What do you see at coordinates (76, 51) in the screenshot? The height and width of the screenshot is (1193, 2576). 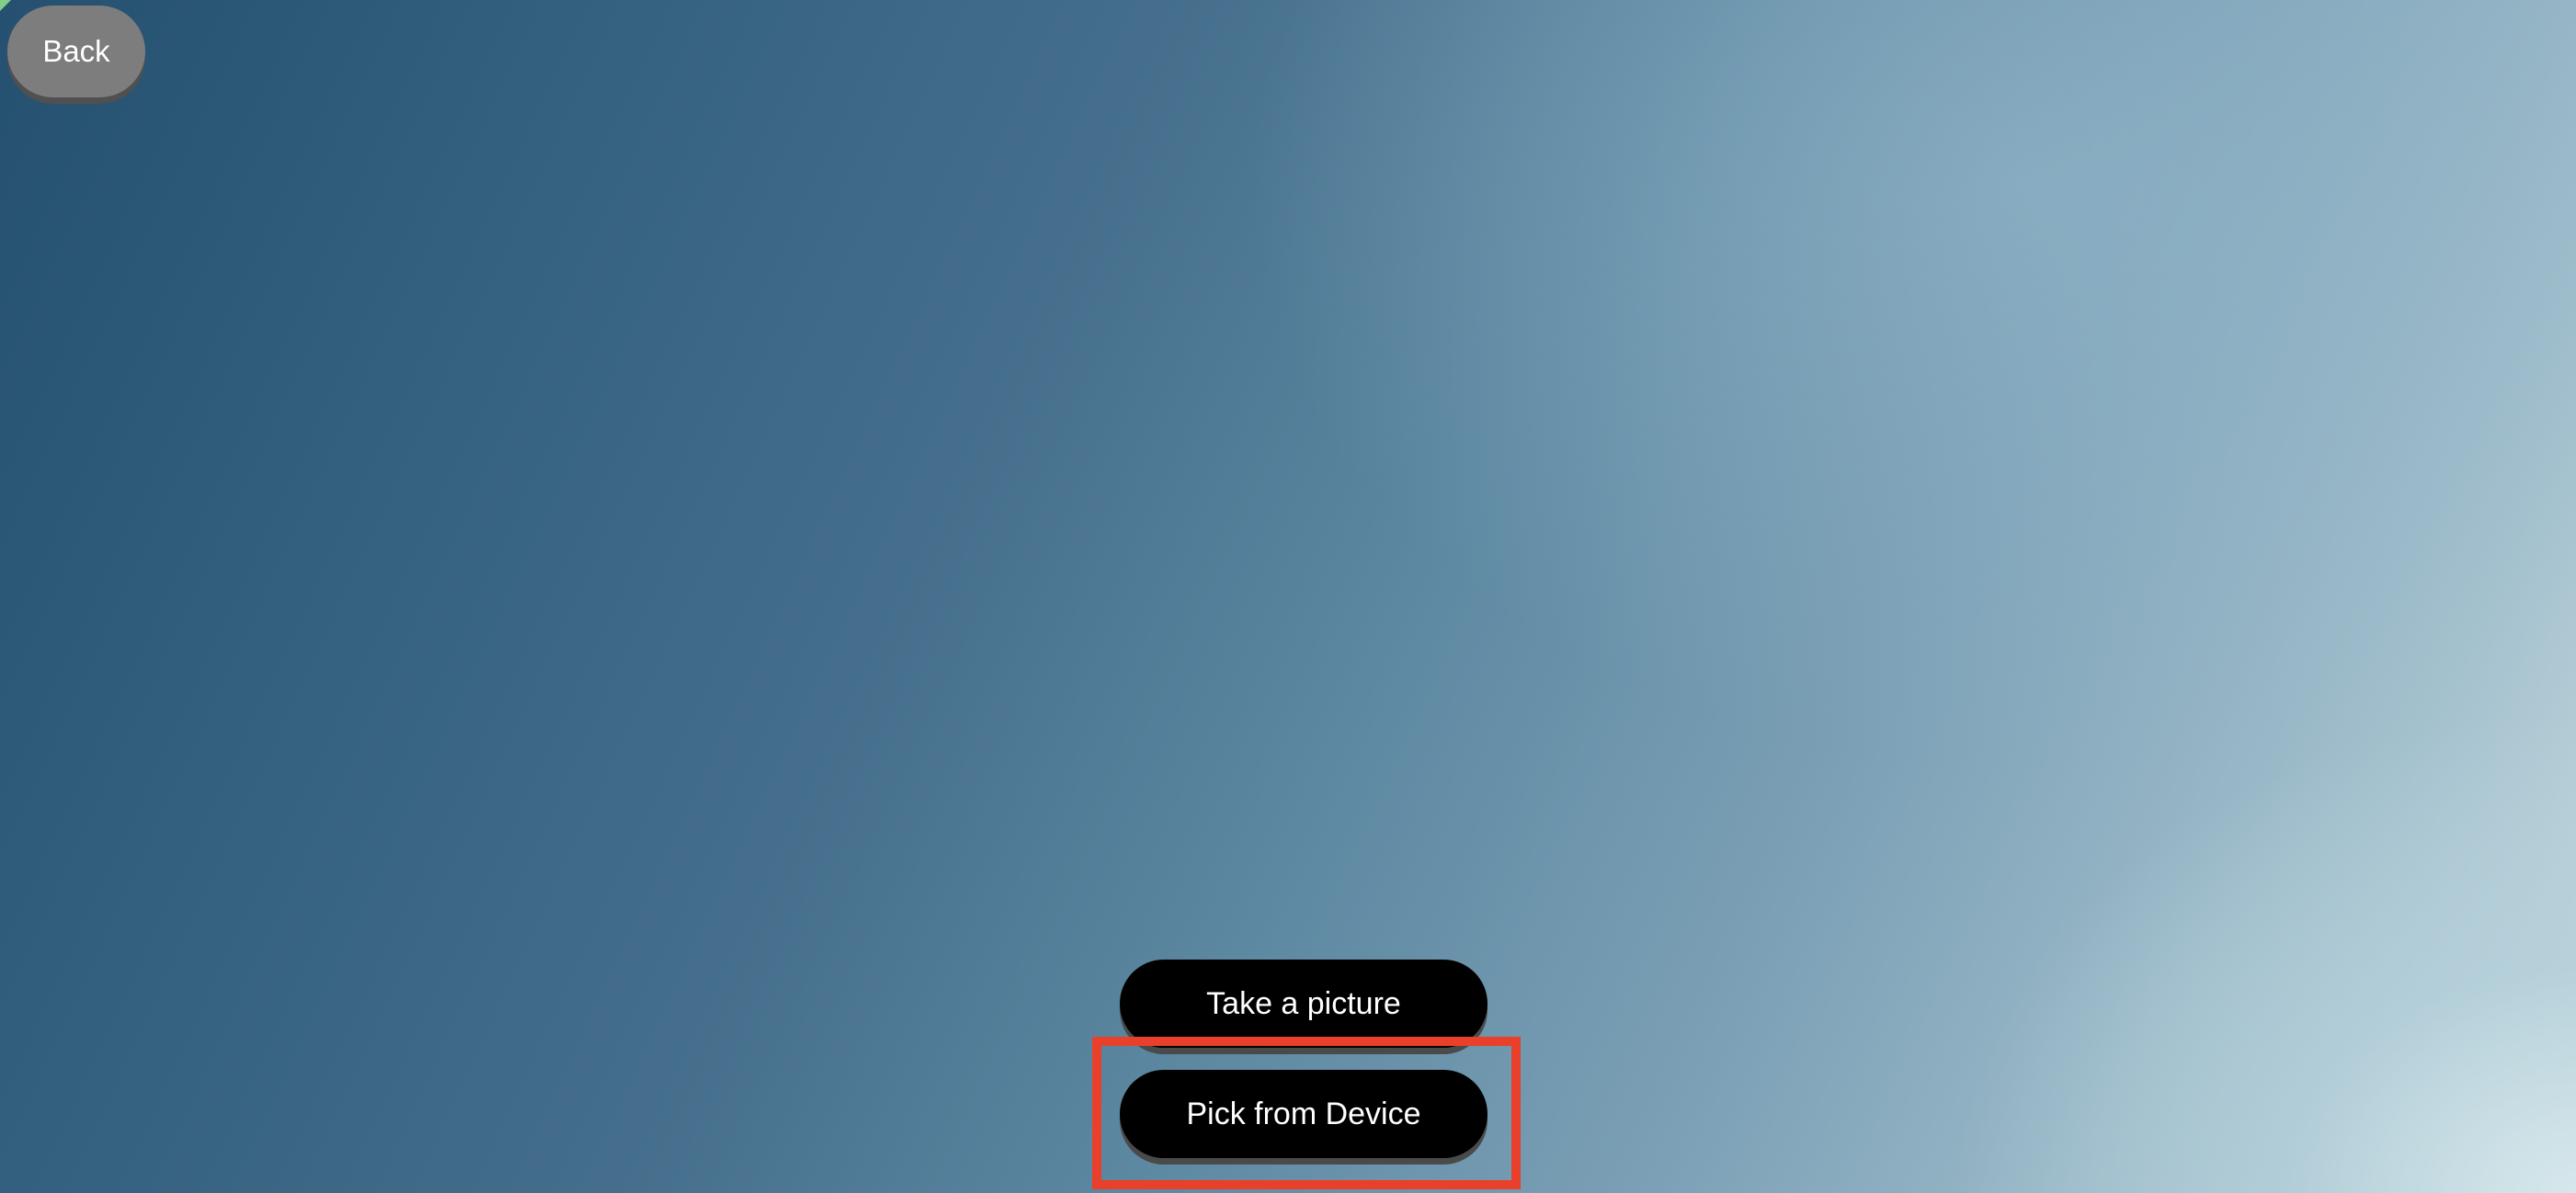 I see `back-button: Back` at bounding box center [76, 51].